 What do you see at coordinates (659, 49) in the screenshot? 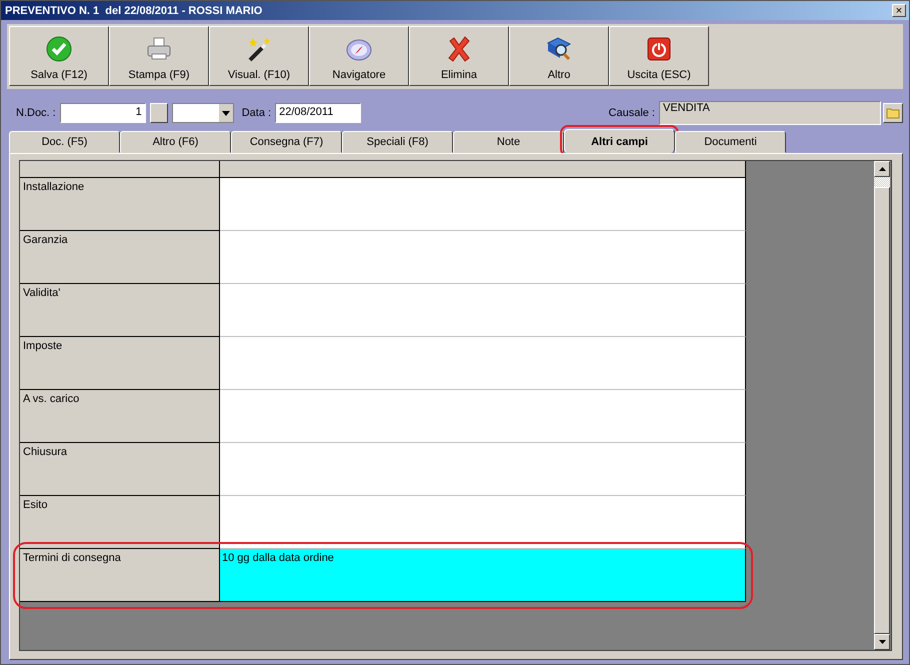
I see `power-icon` at bounding box center [659, 49].